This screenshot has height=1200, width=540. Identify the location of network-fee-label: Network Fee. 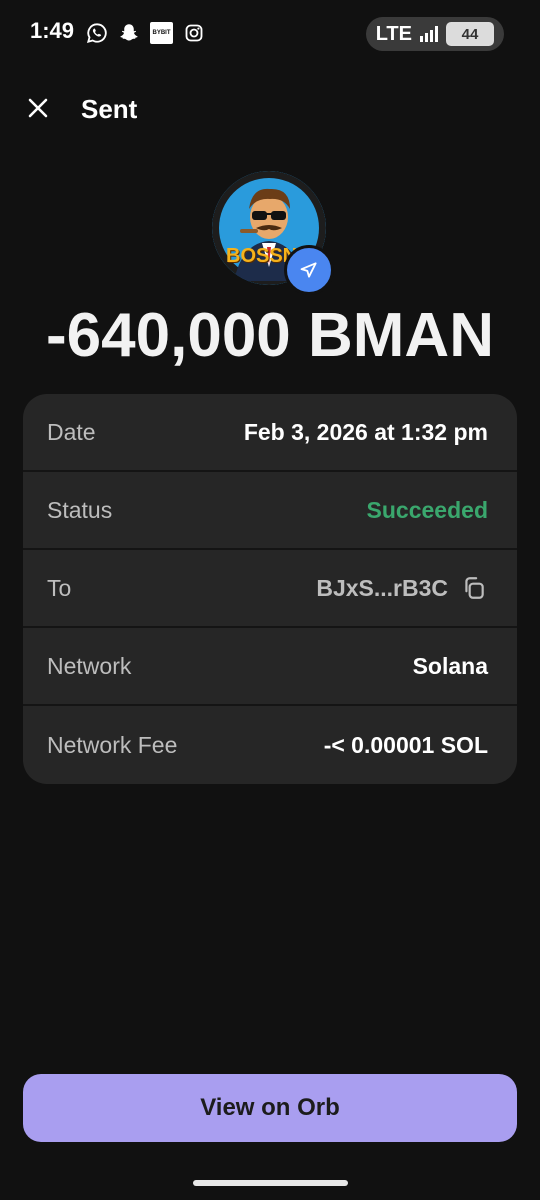
(112, 744).